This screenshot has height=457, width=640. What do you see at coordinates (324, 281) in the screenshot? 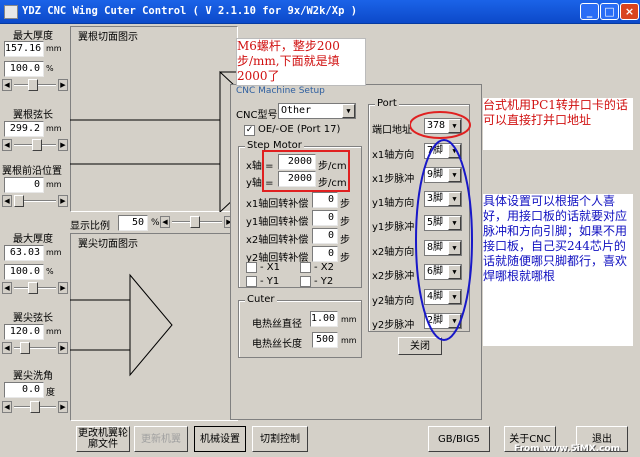
I see `y2-reverse-label: - Y2` at bounding box center [324, 281].